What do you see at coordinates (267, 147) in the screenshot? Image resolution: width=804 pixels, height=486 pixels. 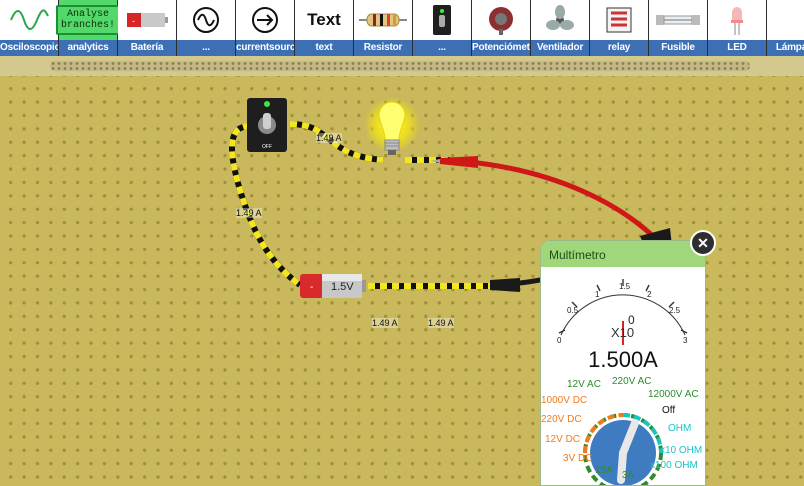 I see `switch-state-label: OFF` at bounding box center [267, 147].